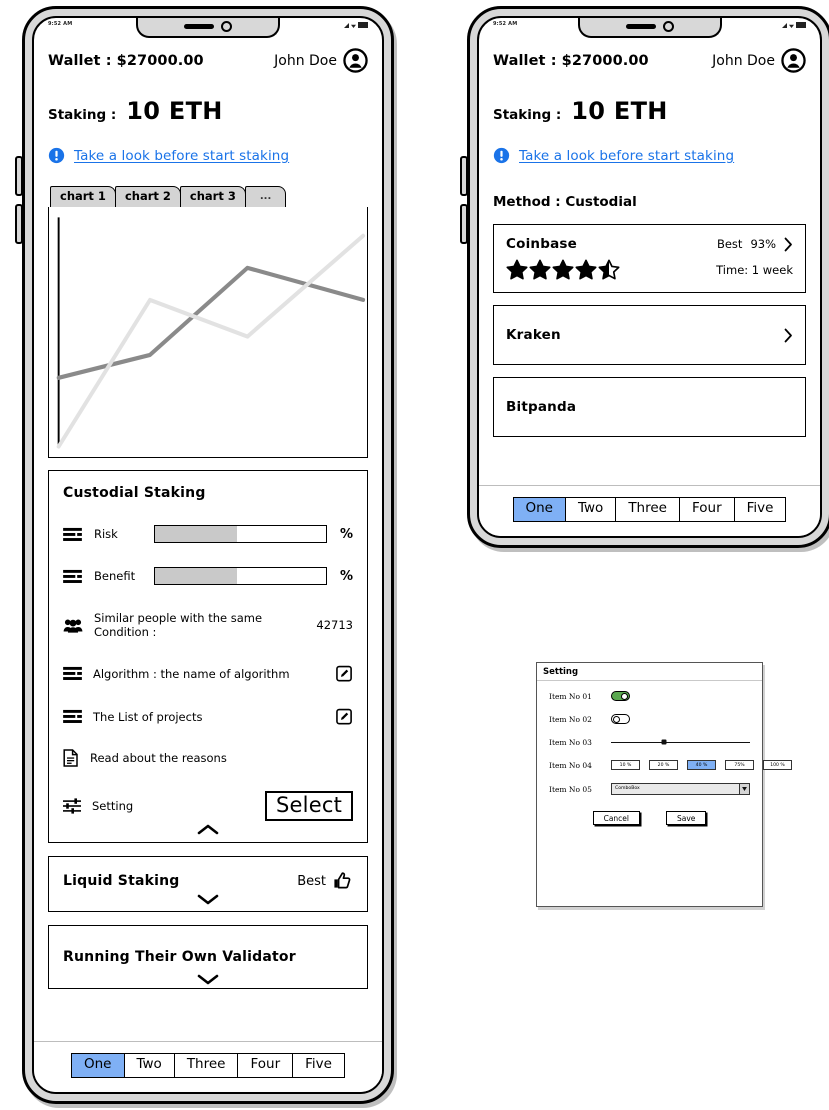 This screenshot has width=829, height=1110. I want to click on provider-rating-stars, so click(563, 270).